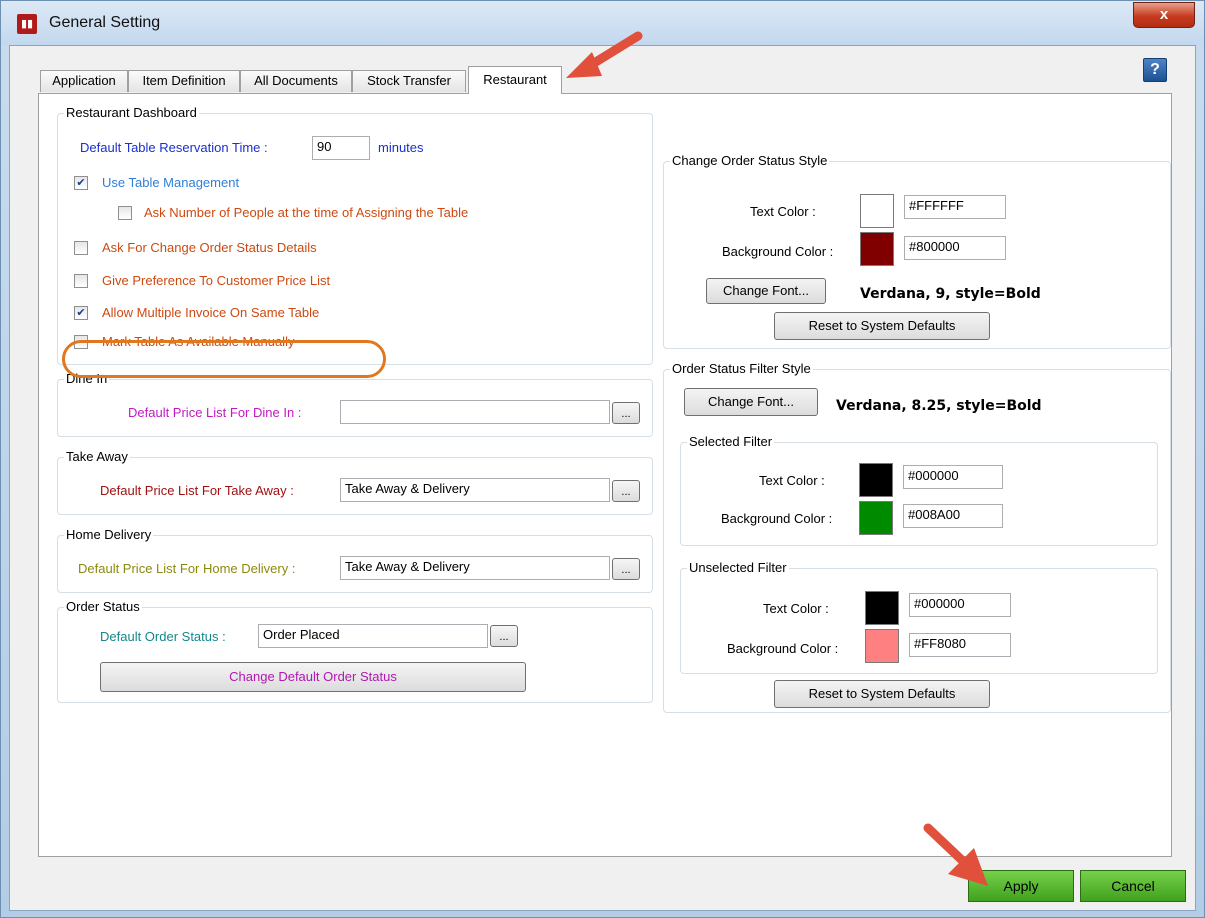  Describe the element at coordinates (750, 161) in the screenshot. I see `change-order-status-style-title: Change Order Status Style` at that location.